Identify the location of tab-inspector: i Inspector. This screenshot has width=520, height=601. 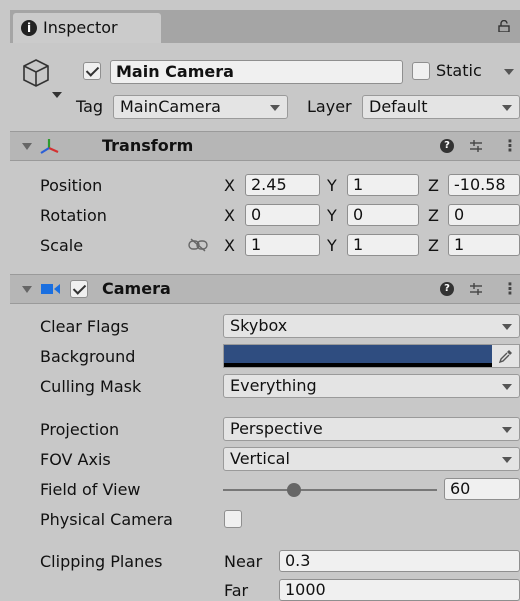
(87, 28).